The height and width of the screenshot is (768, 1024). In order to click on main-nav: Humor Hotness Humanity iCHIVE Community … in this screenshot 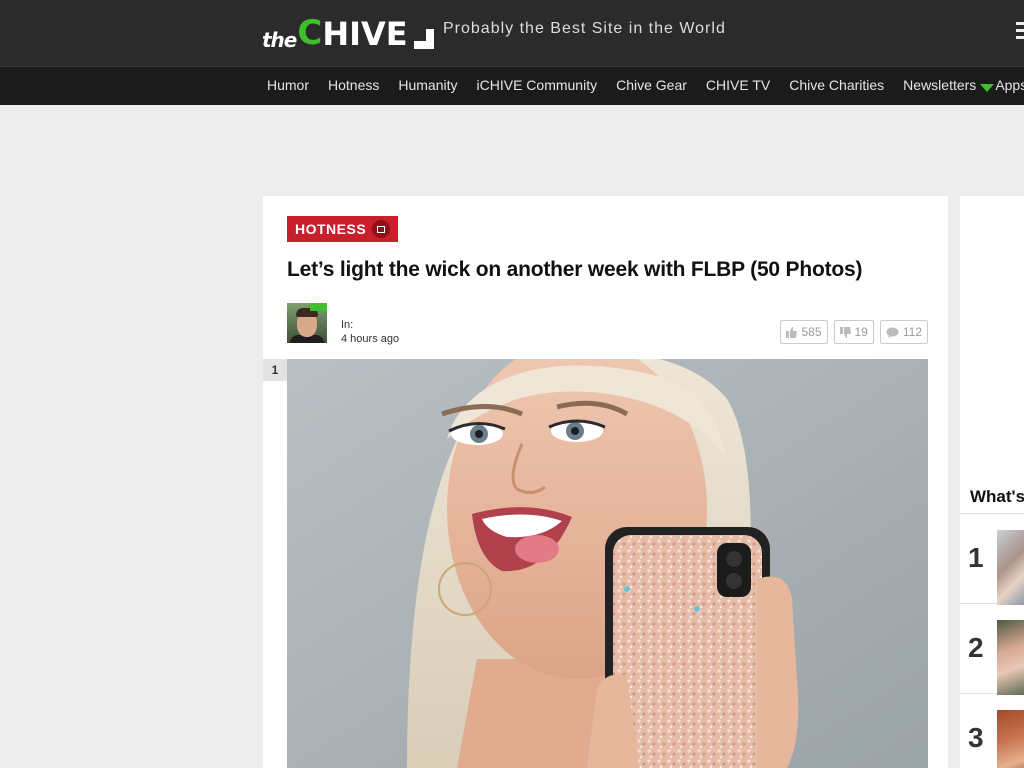, I will do `click(512, 85)`.